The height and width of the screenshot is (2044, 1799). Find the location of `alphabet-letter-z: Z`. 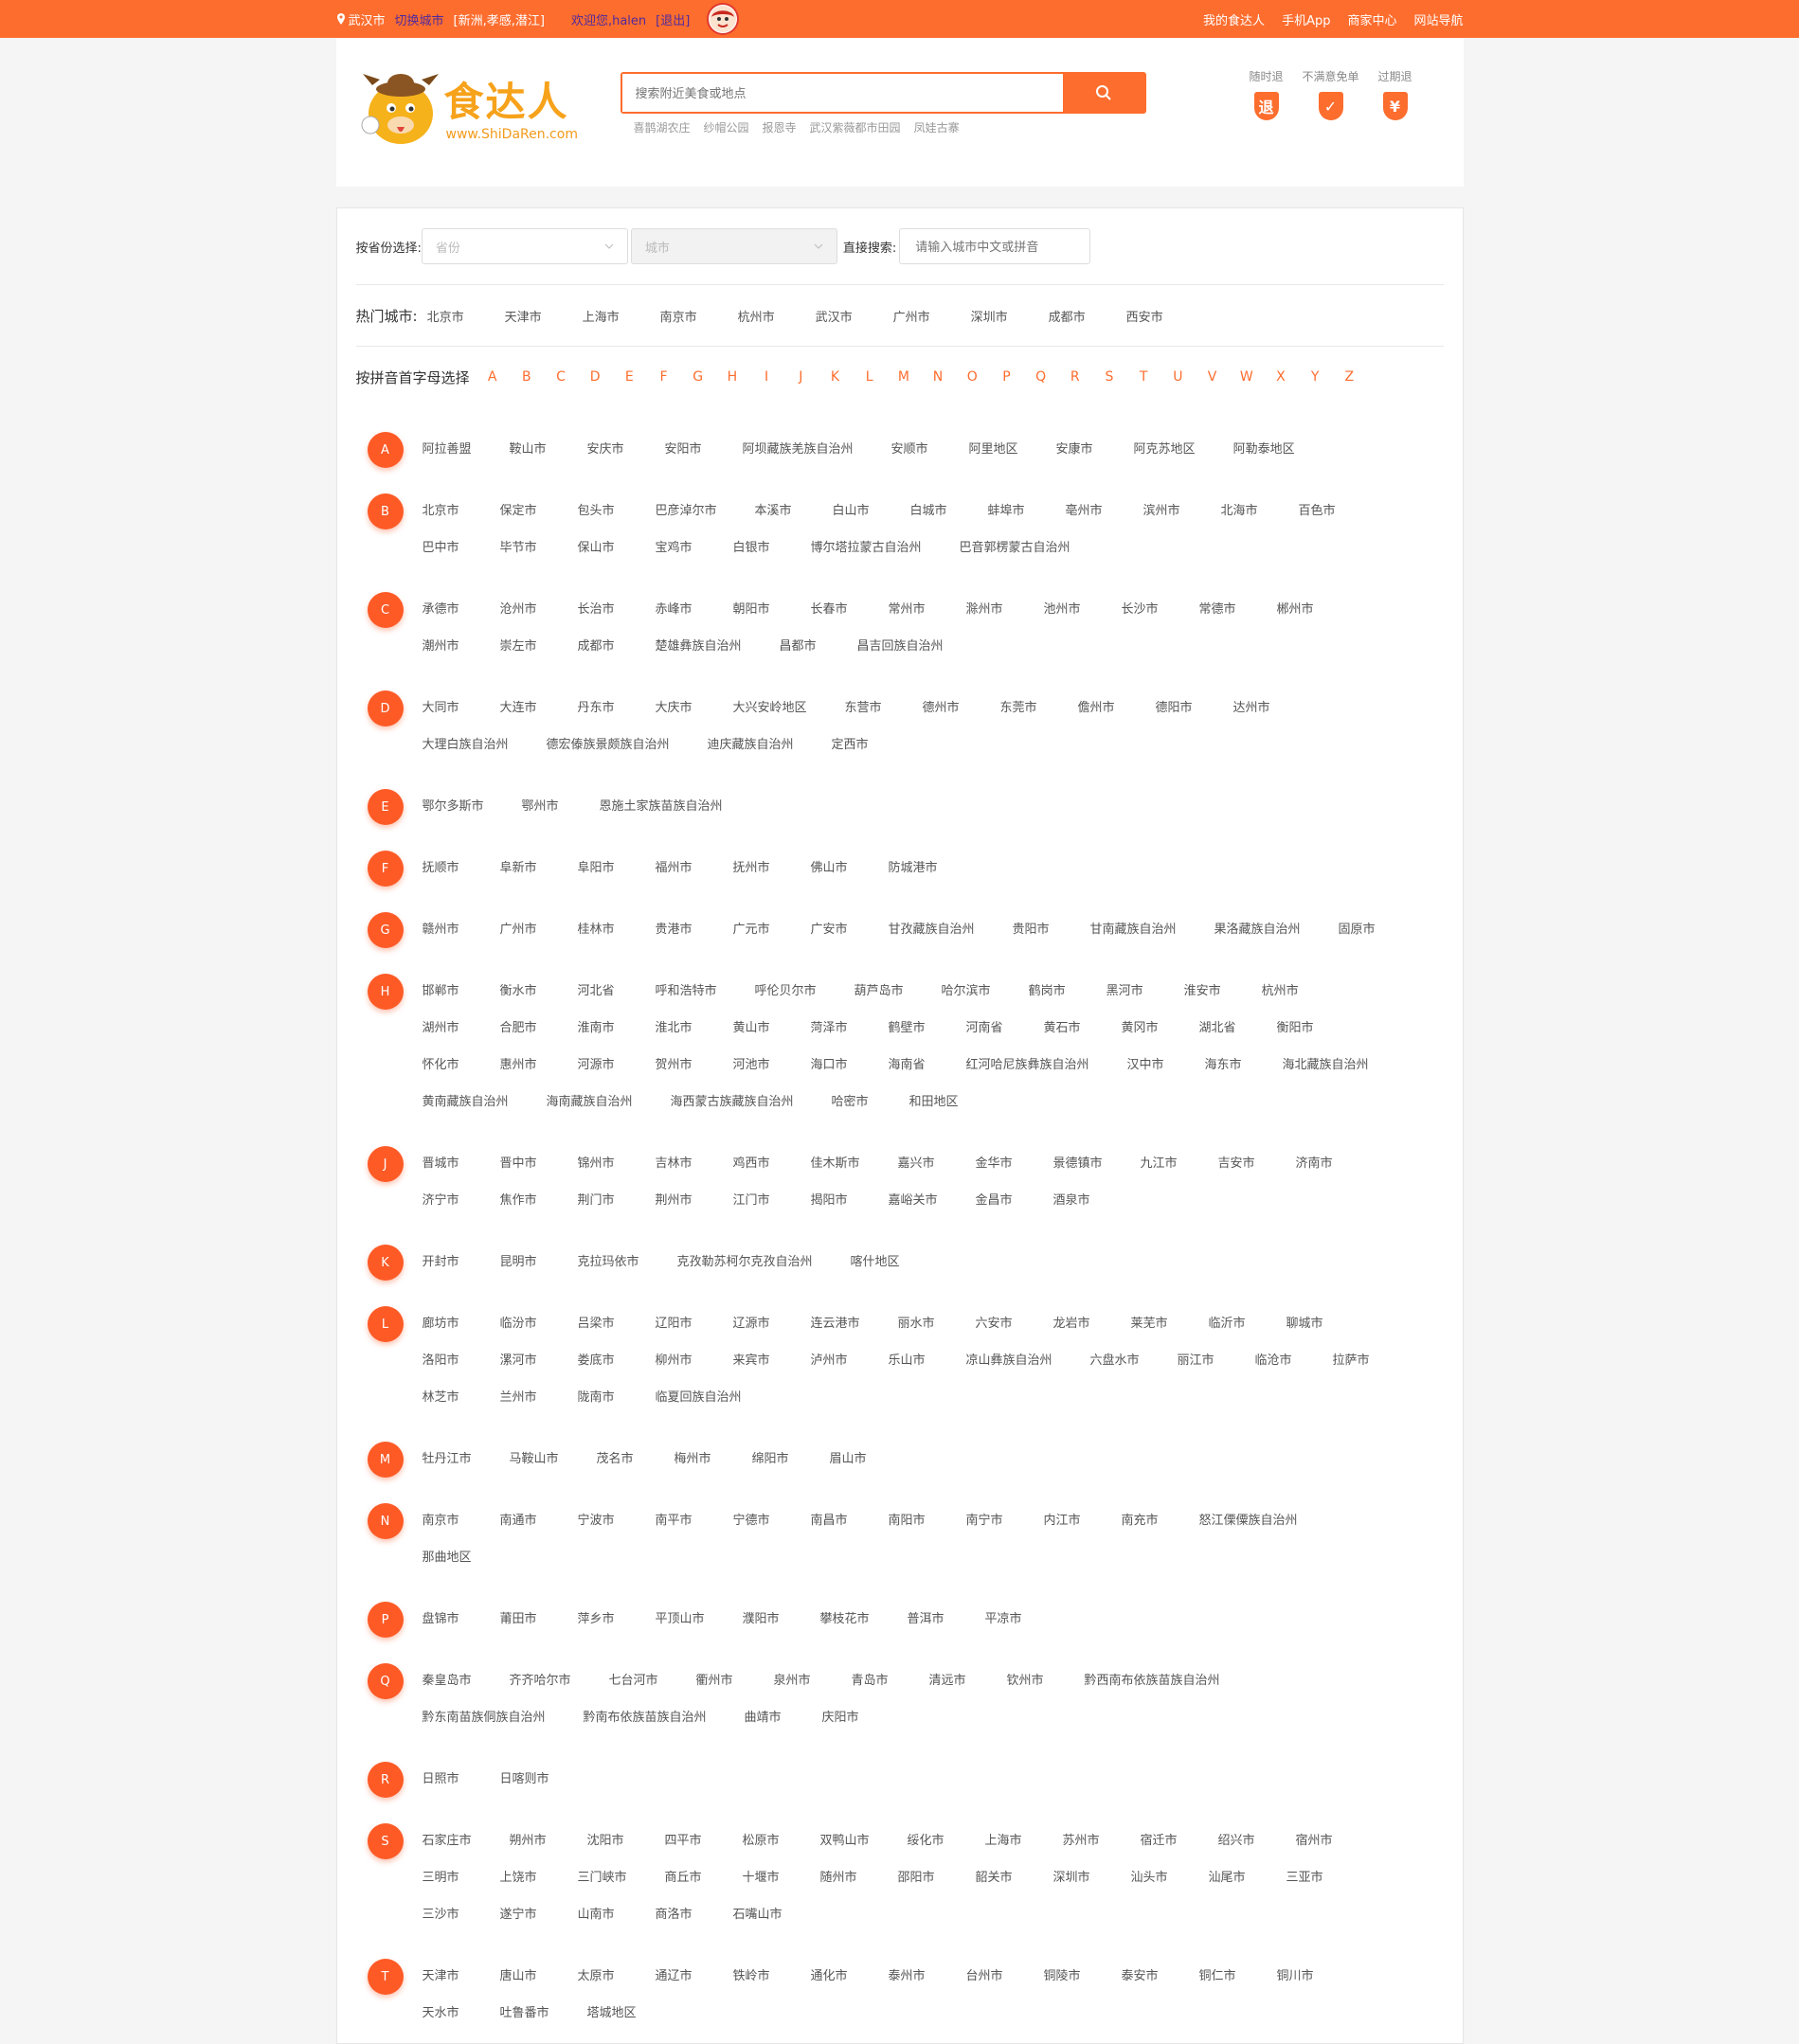

alphabet-letter-z: Z is located at coordinates (1349, 377).